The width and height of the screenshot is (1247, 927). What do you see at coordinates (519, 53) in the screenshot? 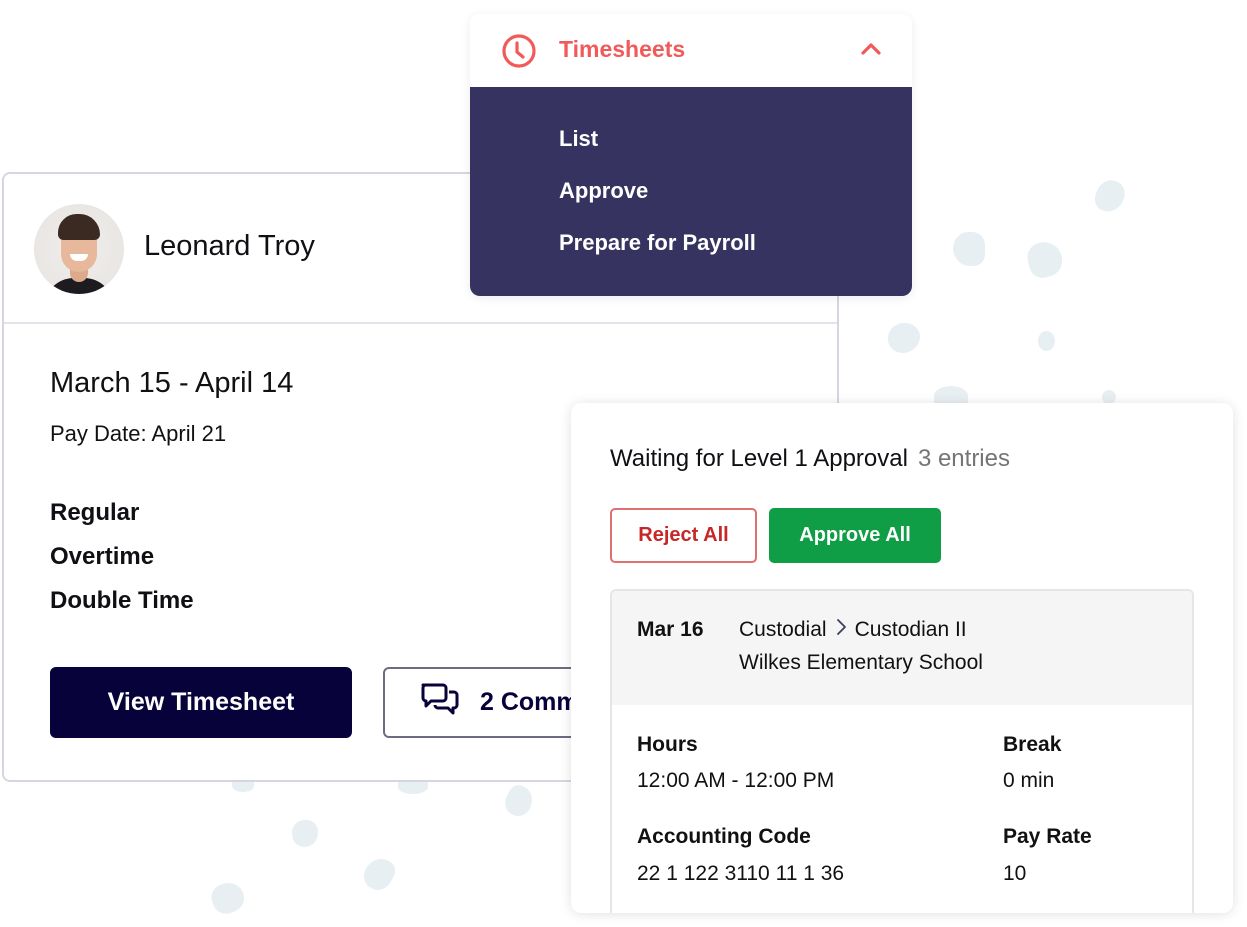
I see `clock-icon` at bounding box center [519, 53].